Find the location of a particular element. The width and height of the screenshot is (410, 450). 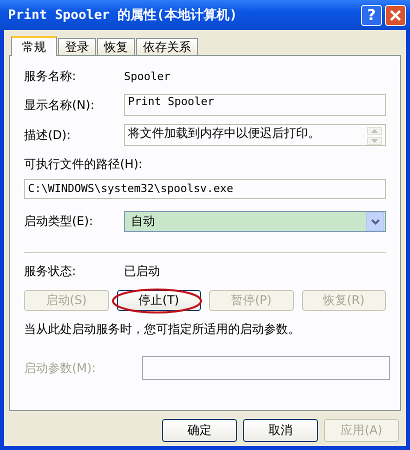

scroll-up-icon is located at coordinates (374, 131).